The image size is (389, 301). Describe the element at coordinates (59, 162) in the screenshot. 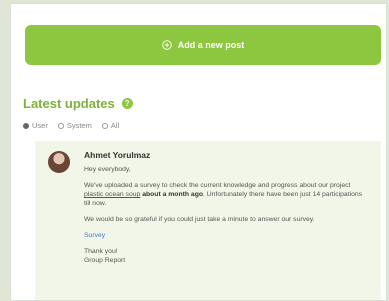

I see `avatar` at that location.